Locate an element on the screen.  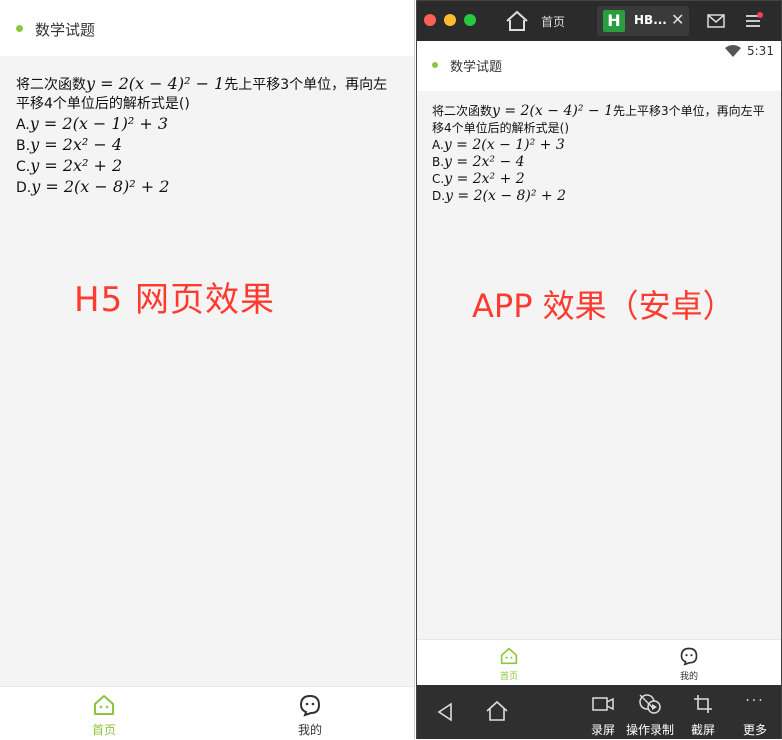
record-operation-button: 操作录制 is located at coordinates (650, 712).